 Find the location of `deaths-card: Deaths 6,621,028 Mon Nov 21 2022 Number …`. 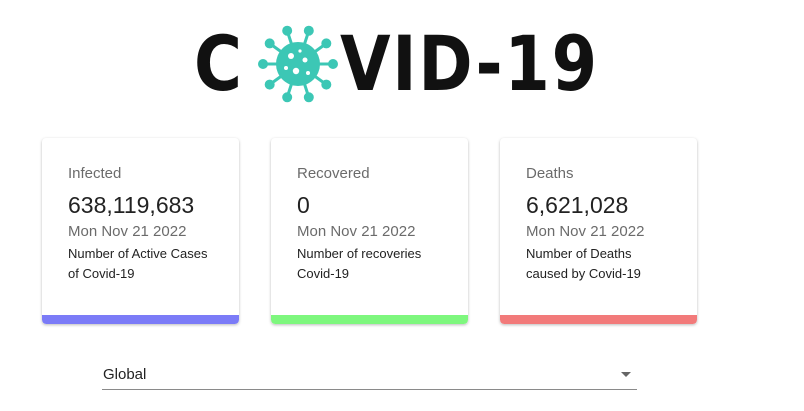

deaths-card: Deaths 6,621,028 Mon Nov 21 2022 Number … is located at coordinates (598, 231).